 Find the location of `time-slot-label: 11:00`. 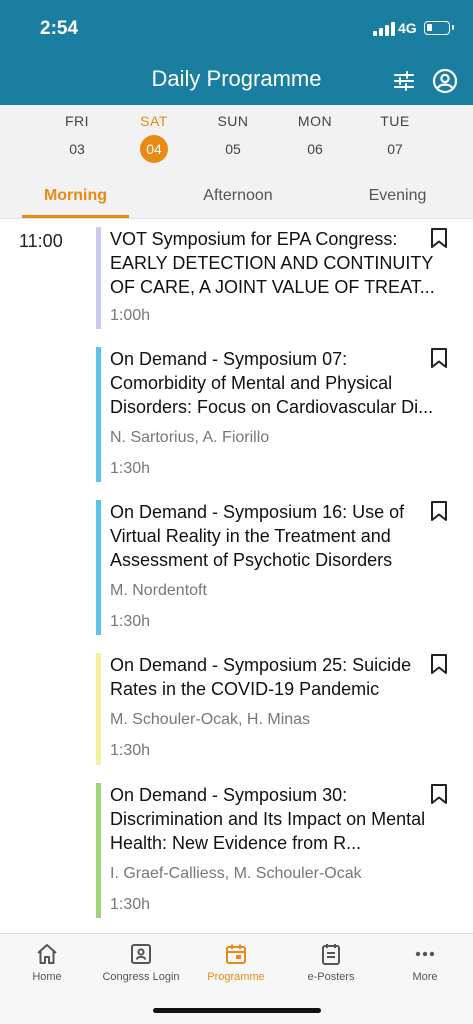

time-slot-label: 11:00 is located at coordinates (41, 241).